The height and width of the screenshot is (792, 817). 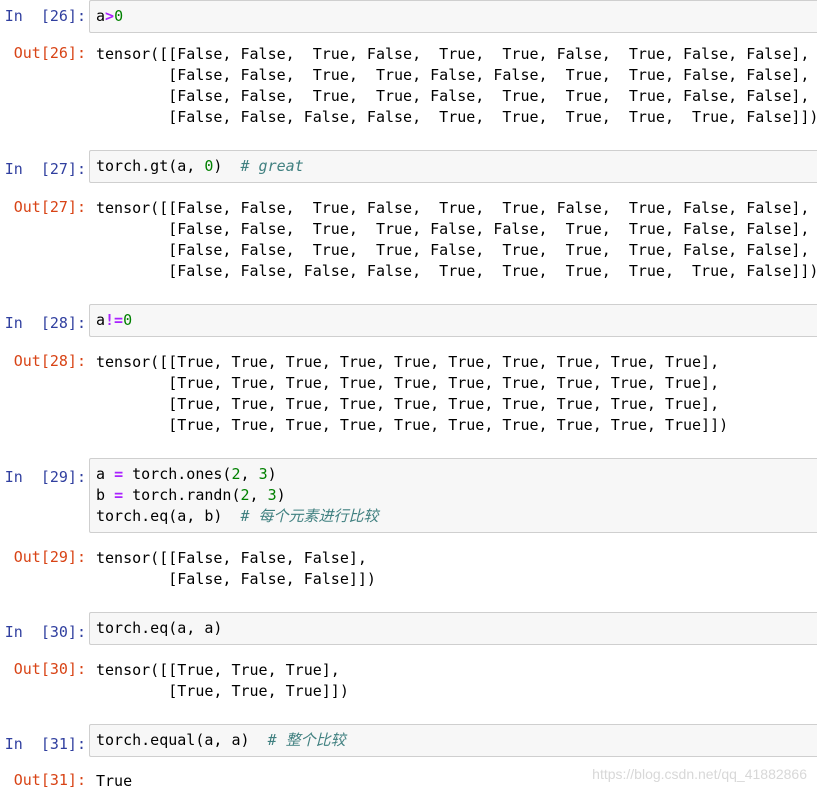 What do you see at coordinates (49, 53) in the screenshot?
I see `output-prompt: Out[26]:` at bounding box center [49, 53].